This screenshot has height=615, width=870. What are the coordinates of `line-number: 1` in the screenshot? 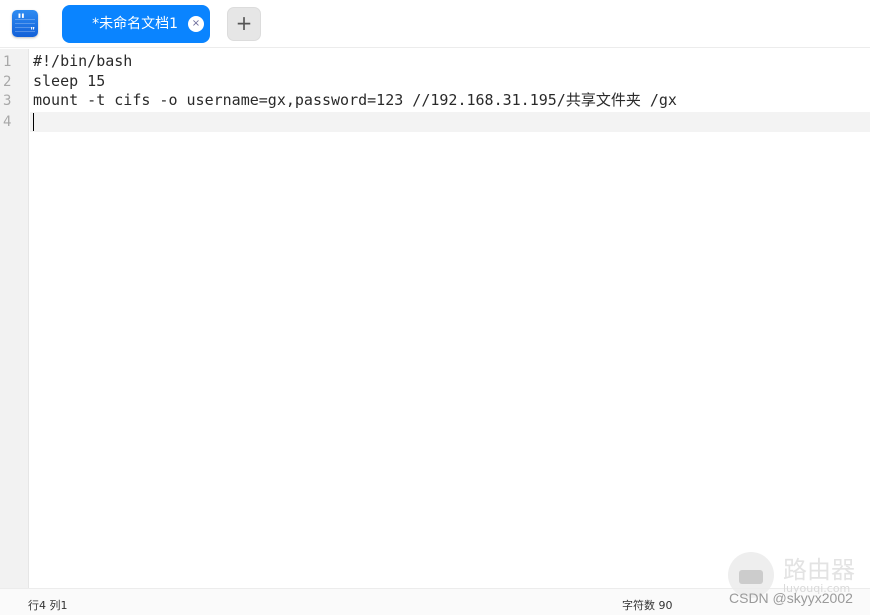 It's located at (7, 62).